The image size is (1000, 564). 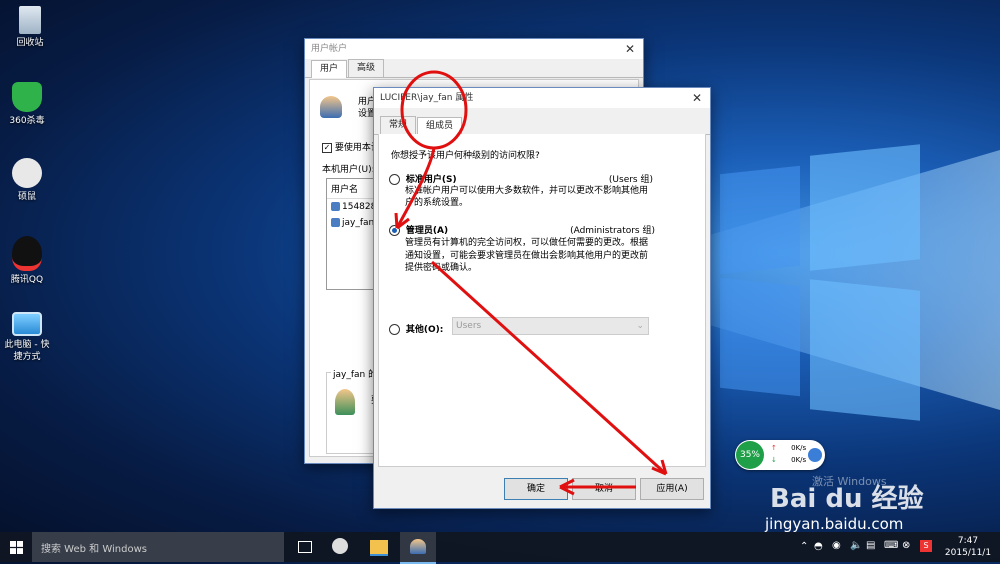 I want to click on volume-icon: 🔈, so click(x=856, y=545).